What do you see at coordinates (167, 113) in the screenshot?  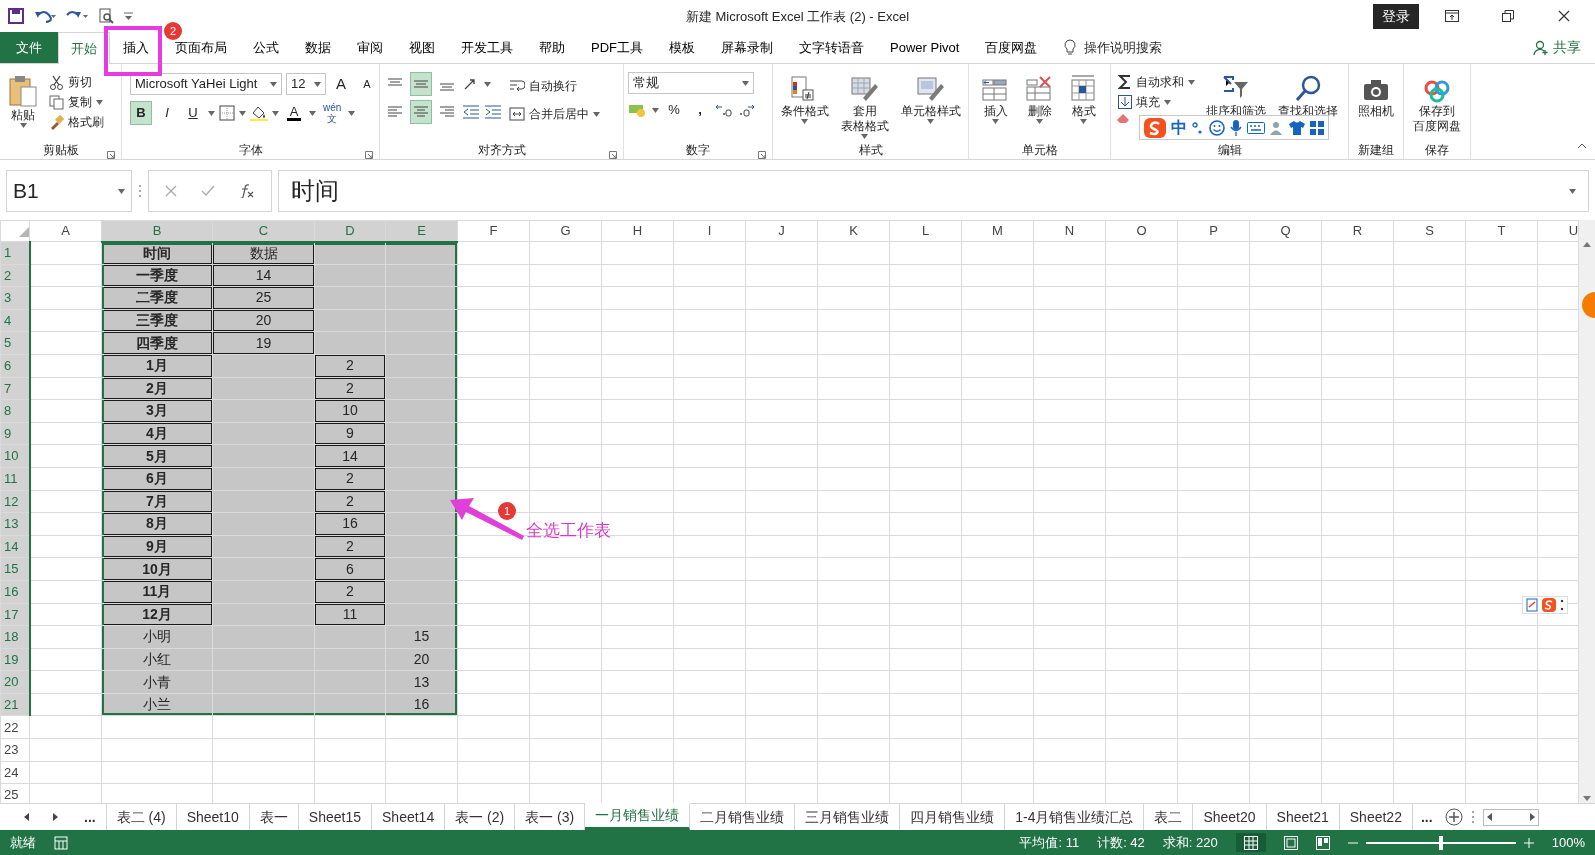 I see `italic-button: I` at bounding box center [167, 113].